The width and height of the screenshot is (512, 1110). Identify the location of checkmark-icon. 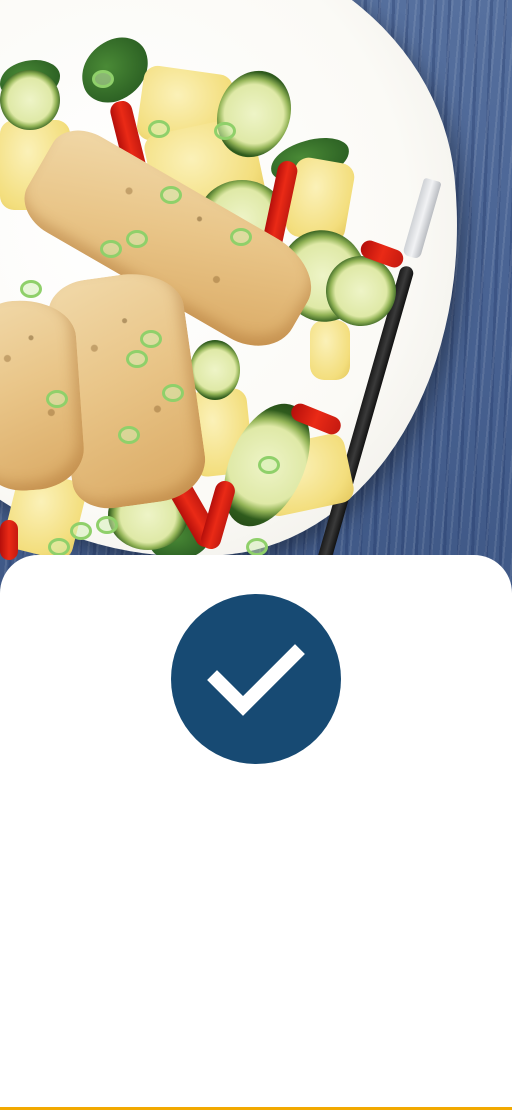
(256, 680).